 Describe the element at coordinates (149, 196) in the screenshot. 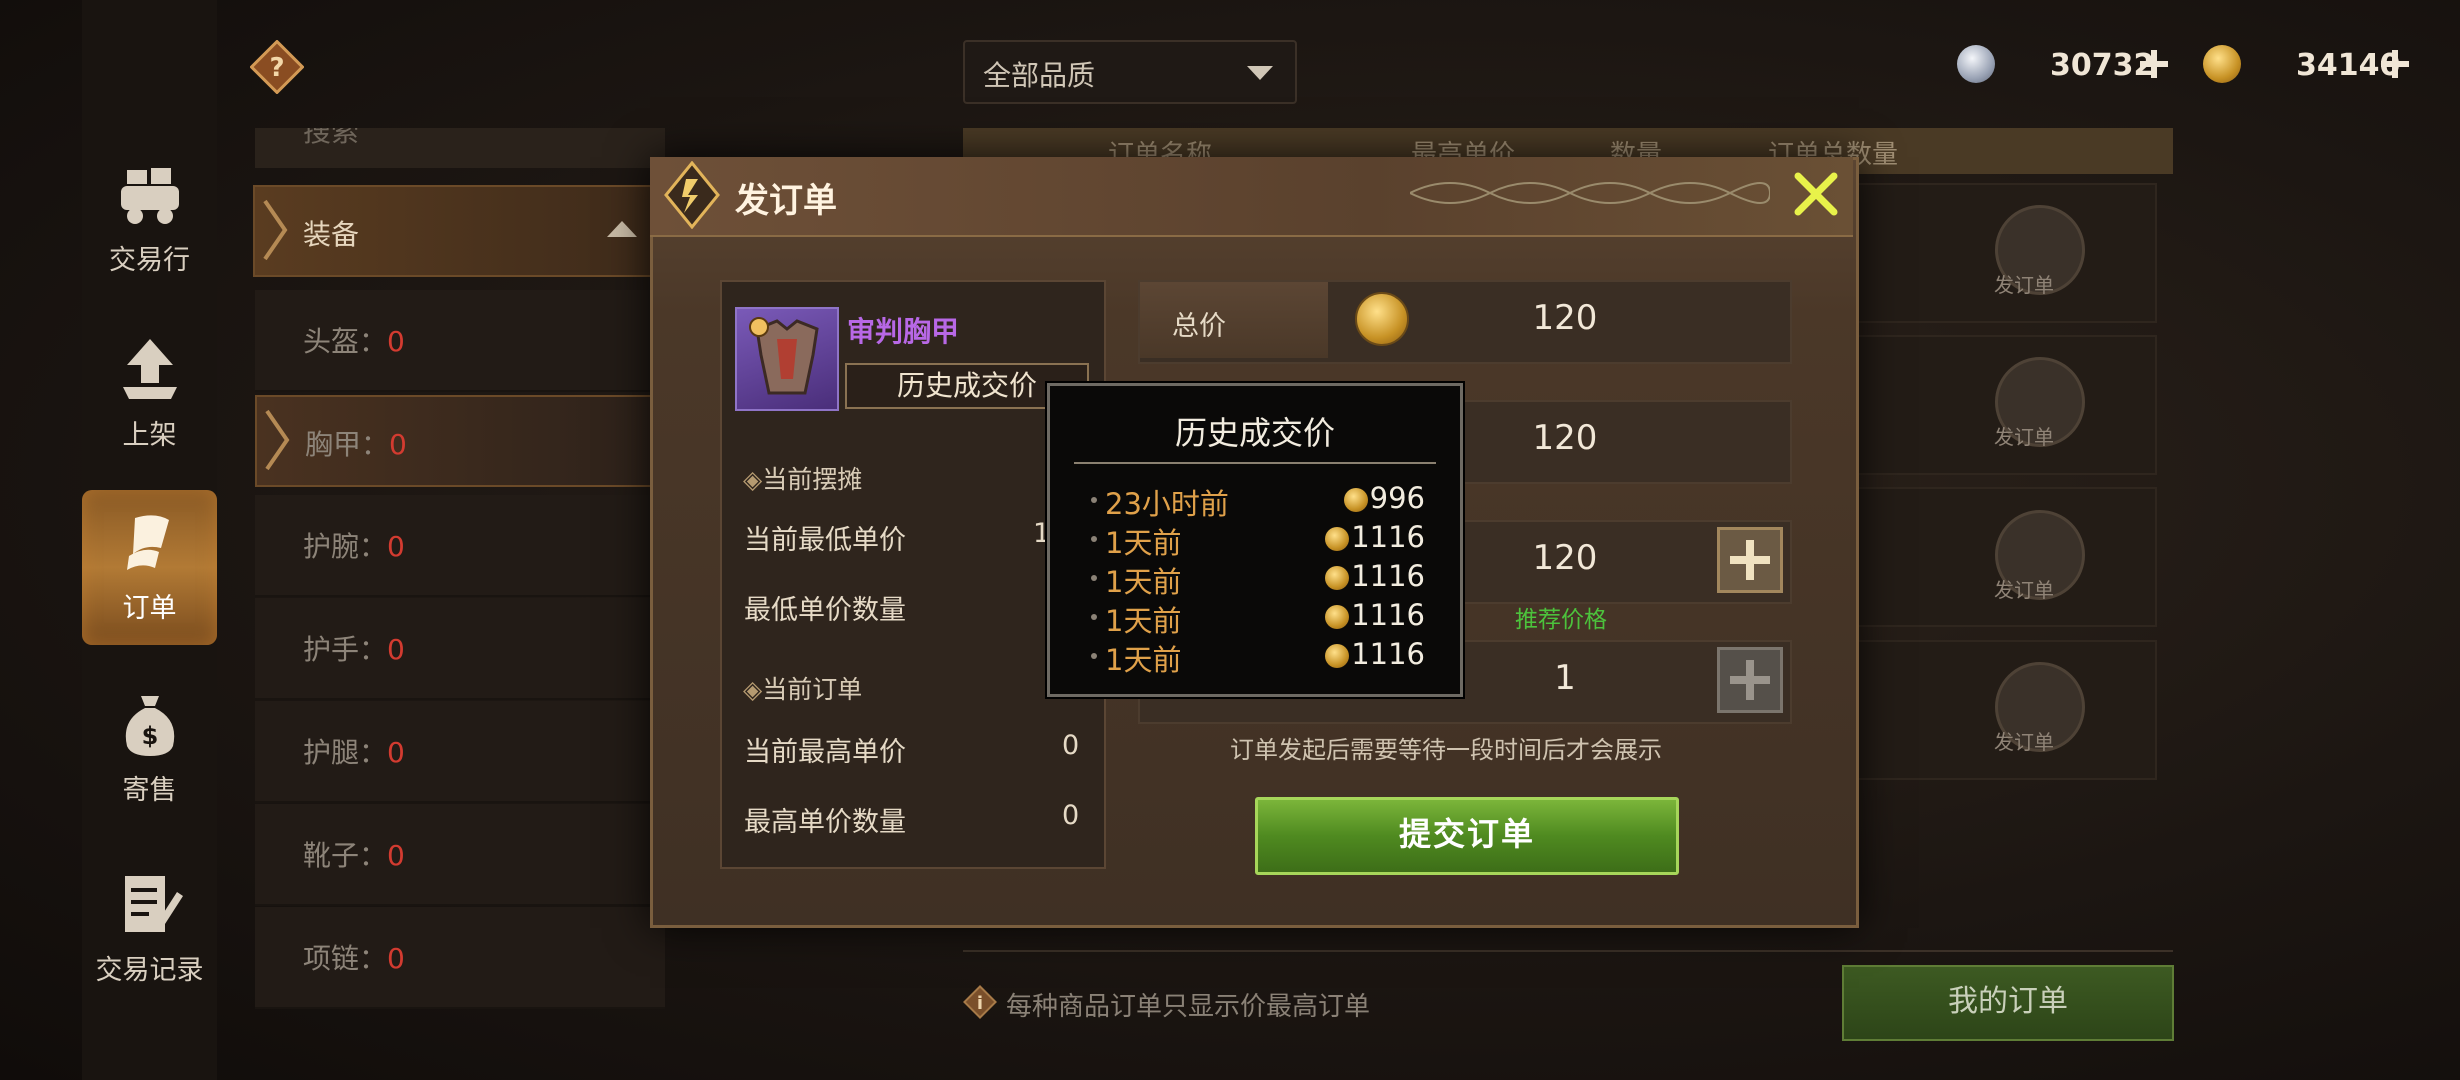

I see `market-icon` at that location.